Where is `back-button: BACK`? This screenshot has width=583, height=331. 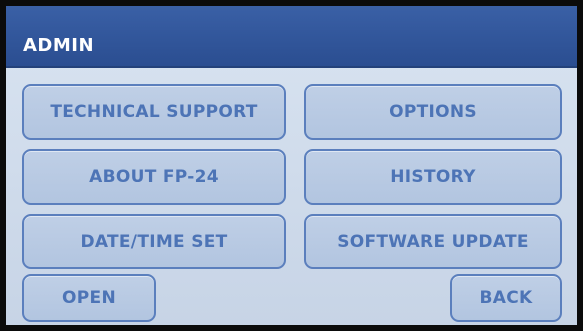
back-button: BACK is located at coordinates (506, 298).